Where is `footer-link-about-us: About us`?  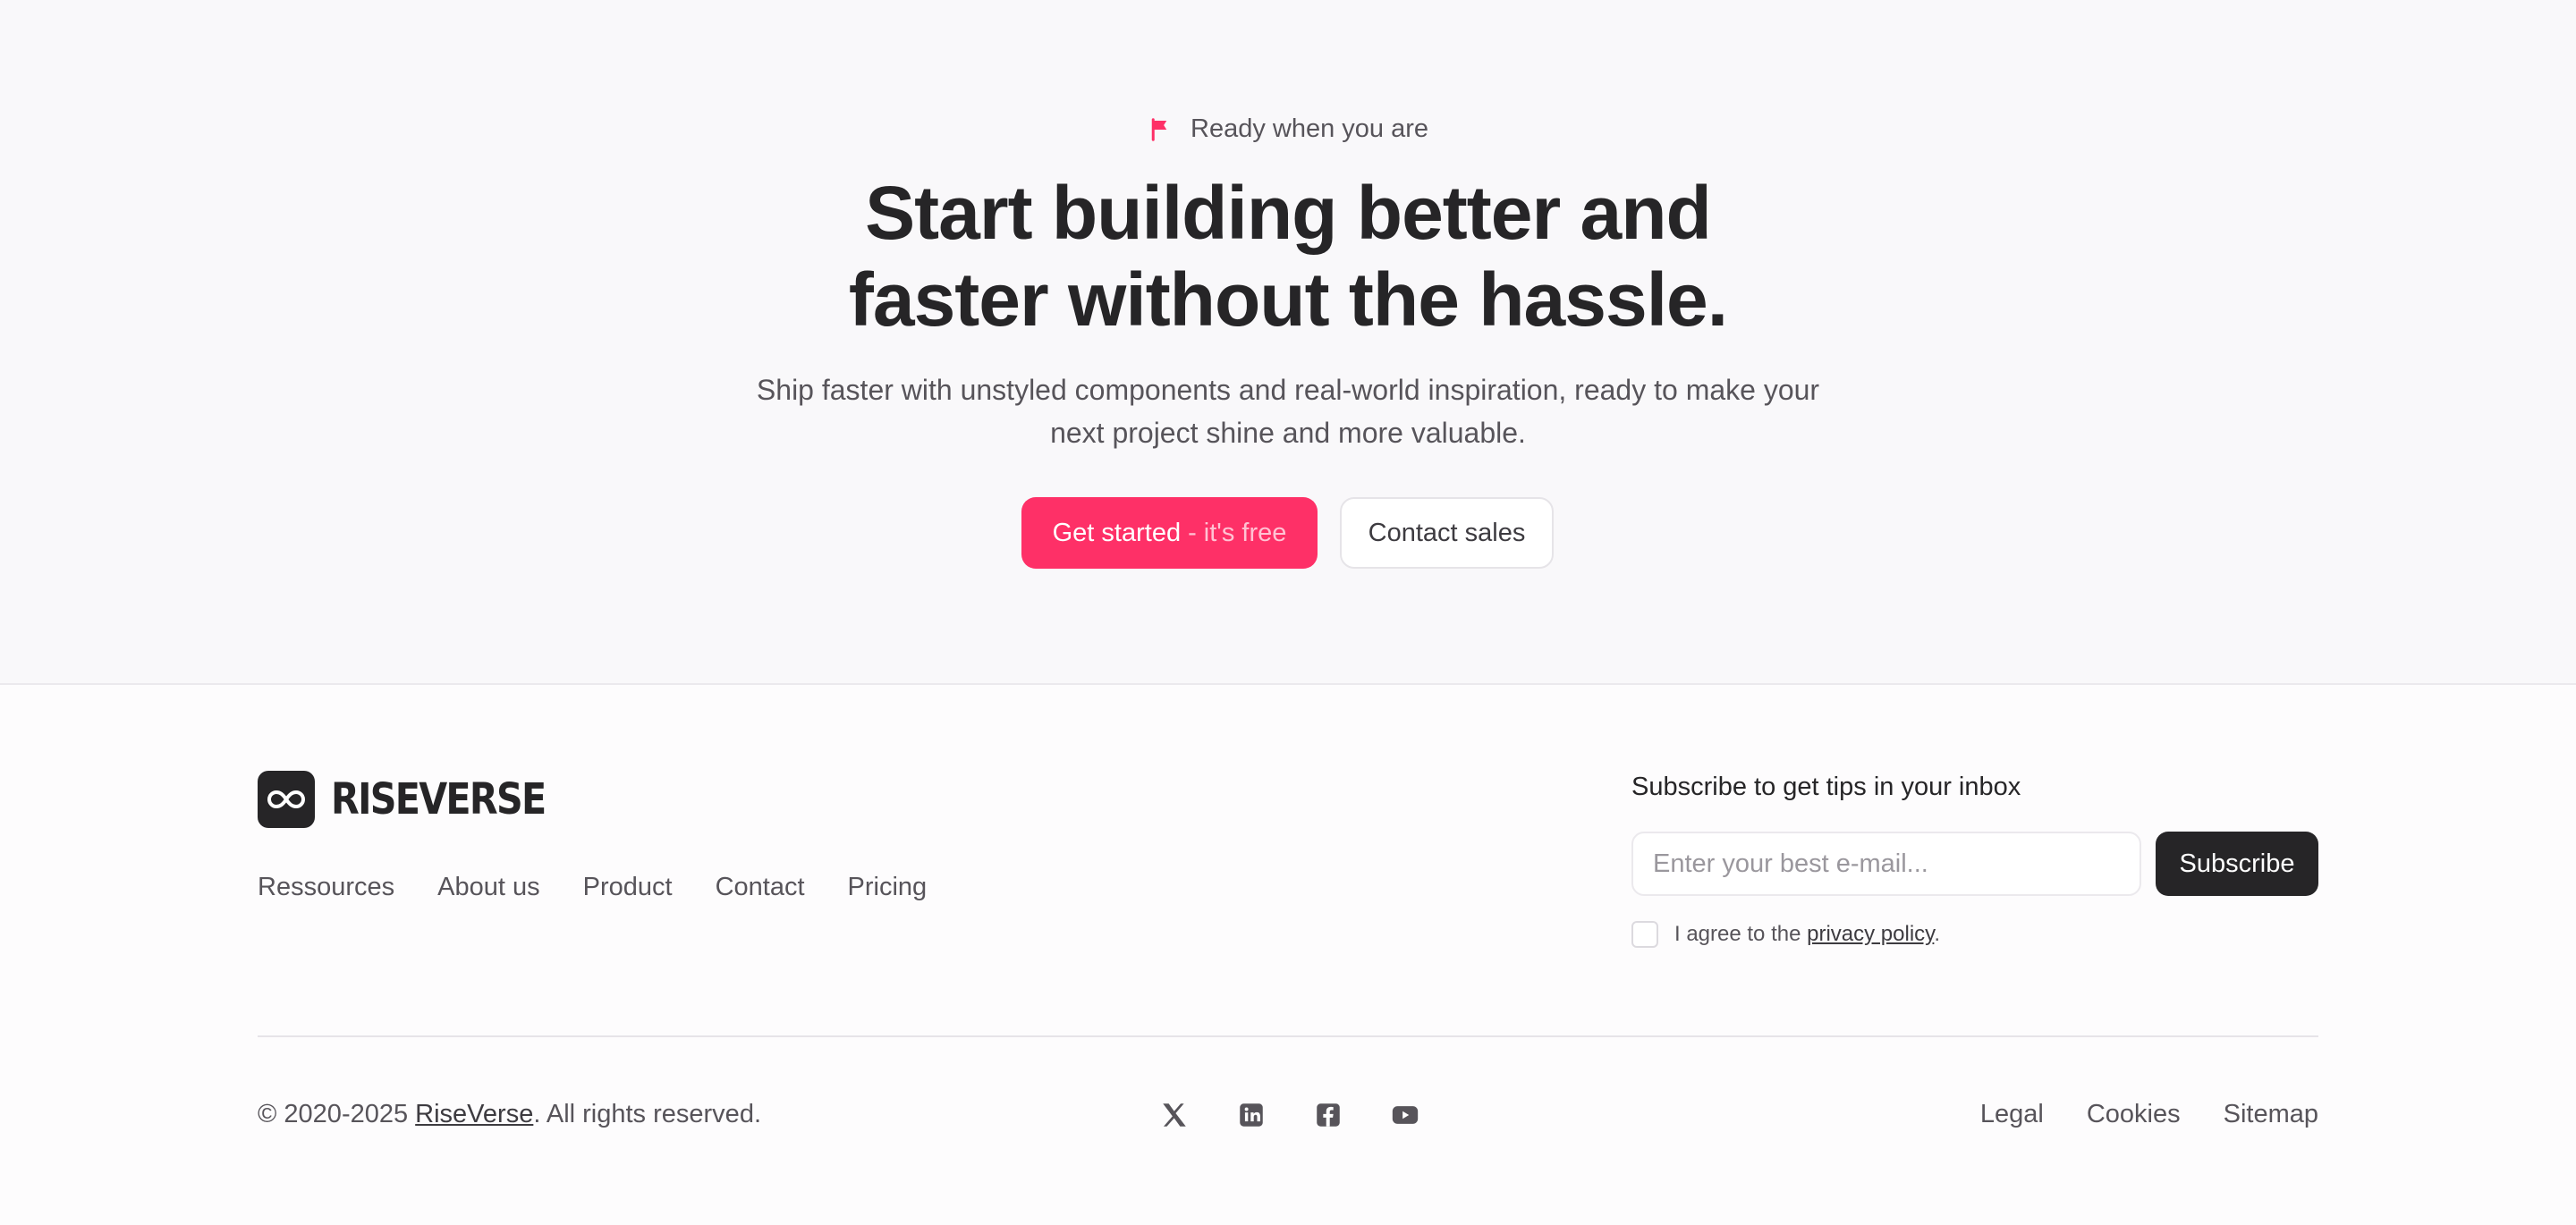
footer-link-about-us: About us is located at coordinates (488, 887).